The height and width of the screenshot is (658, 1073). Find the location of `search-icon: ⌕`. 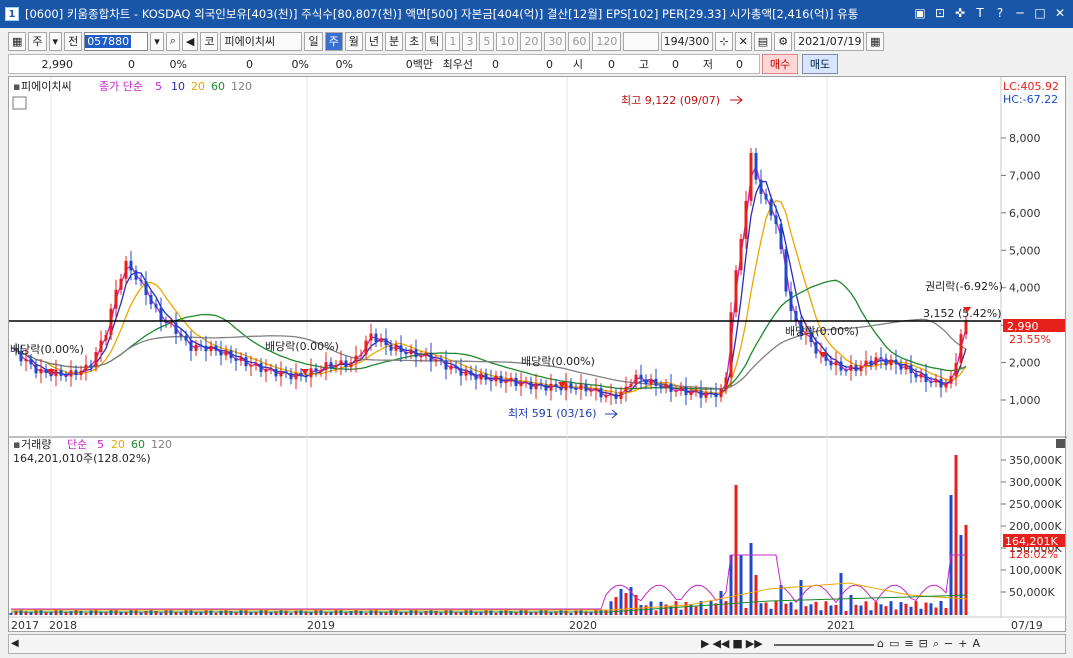

search-icon: ⌕ is located at coordinates (172, 41).